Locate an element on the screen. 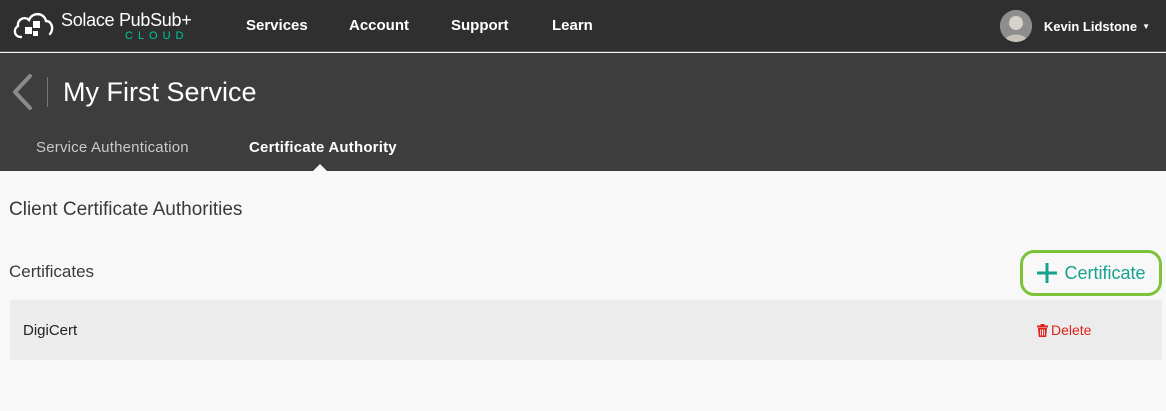 Image resolution: width=1166 pixels, height=411 pixels. brand: Solace PubSub+ CLOUD is located at coordinates (111, 26).